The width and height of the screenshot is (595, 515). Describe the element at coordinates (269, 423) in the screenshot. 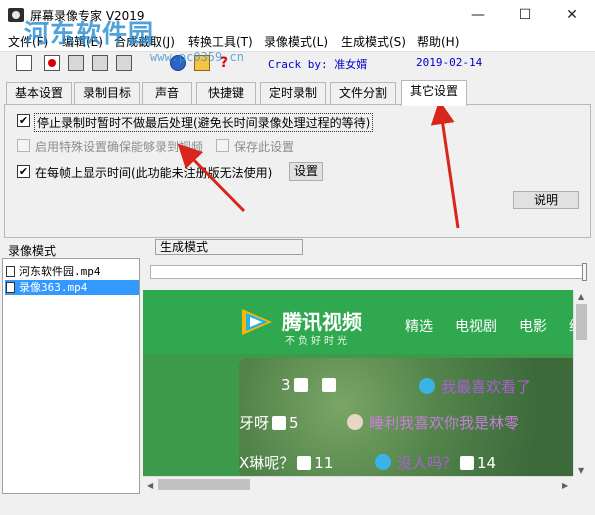

I see `danmaku-comment: 牙呀 5` at that location.